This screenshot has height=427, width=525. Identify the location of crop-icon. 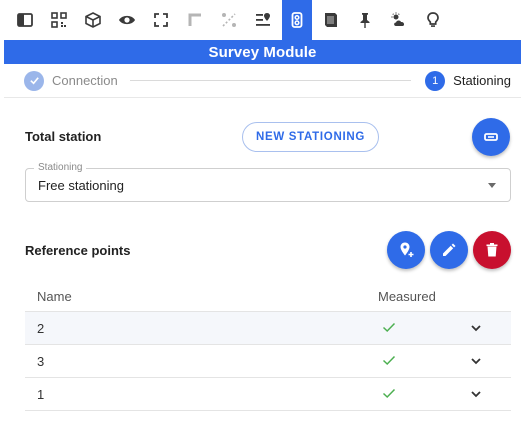
(195, 20).